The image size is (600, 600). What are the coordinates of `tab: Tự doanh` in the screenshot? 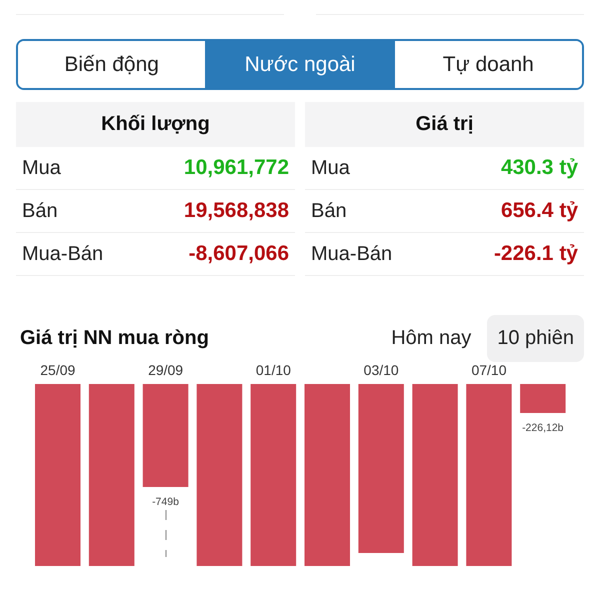 It's located at (488, 64).